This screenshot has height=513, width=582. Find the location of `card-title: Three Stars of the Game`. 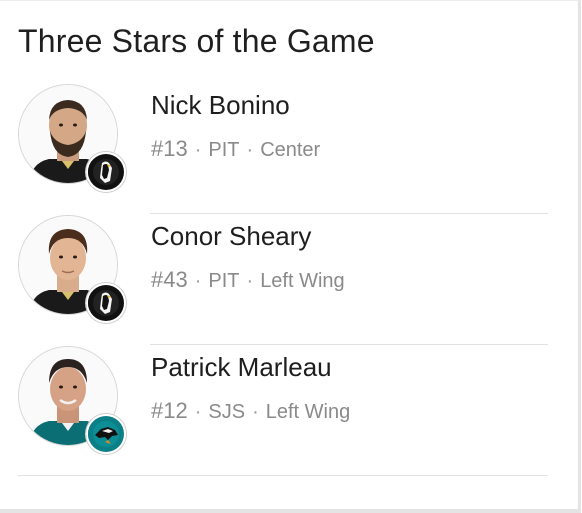

card-title: Three Stars of the Game is located at coordinates (196, 41).